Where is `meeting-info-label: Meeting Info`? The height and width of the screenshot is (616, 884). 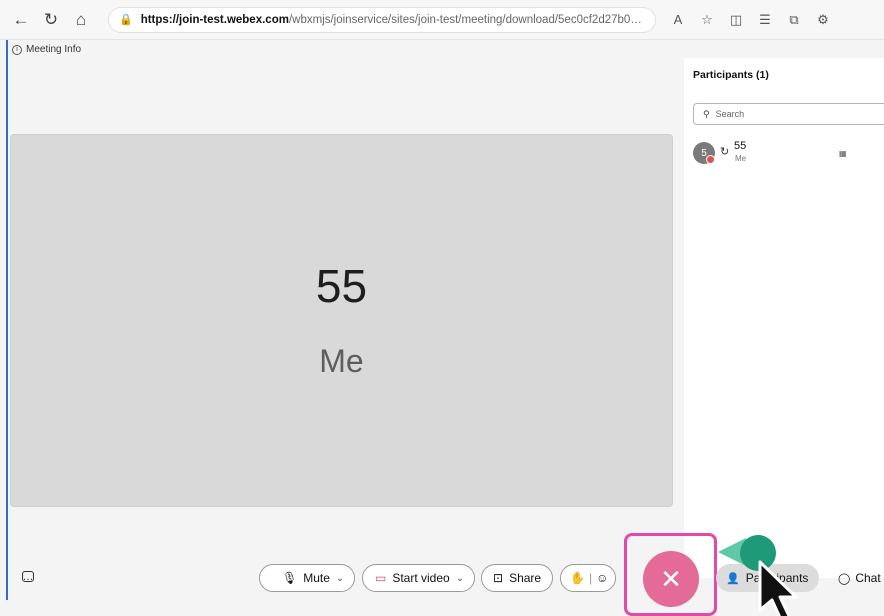 meeting-info-label: Meeting Info is located at coordinates (54, 49).